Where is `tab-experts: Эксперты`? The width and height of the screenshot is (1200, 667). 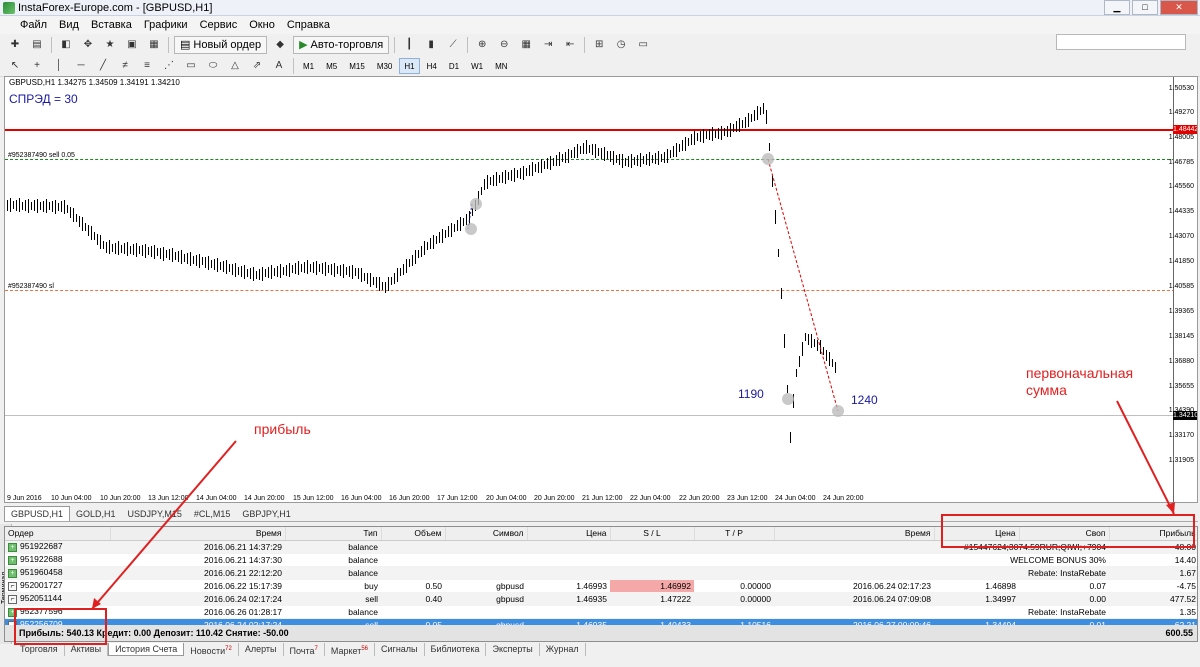
tab-experts: Эксперты is located at coordinates (513, 649).